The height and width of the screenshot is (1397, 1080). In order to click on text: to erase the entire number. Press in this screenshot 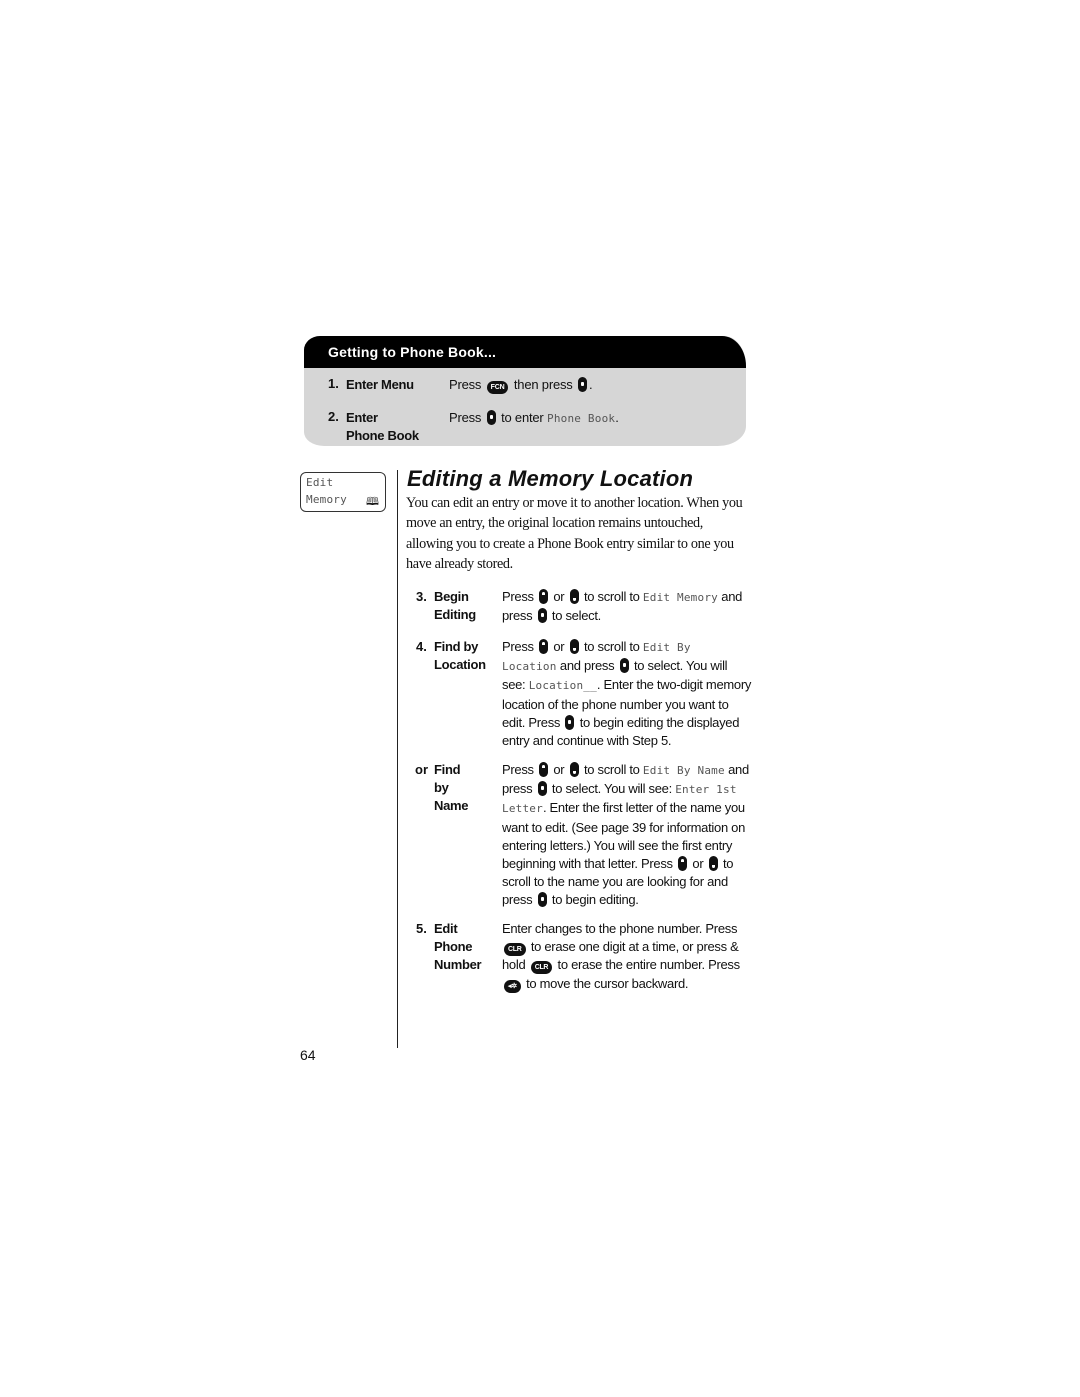, I will do `click(649, 965)`.